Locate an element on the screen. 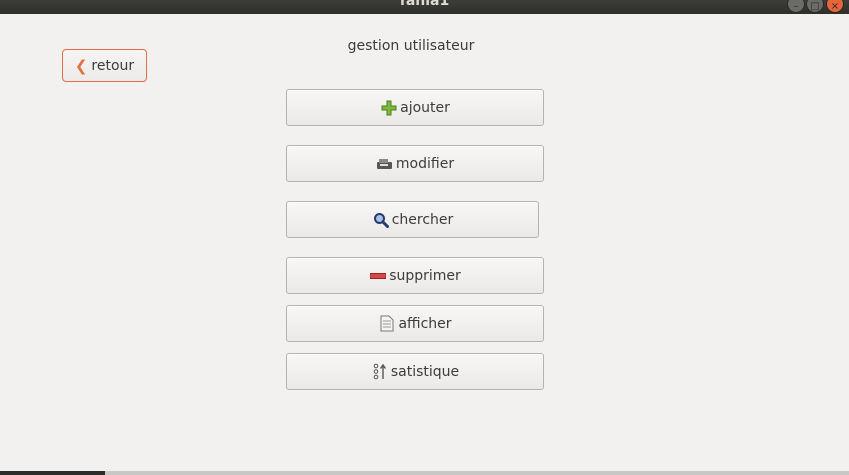  title-bar: fahia1 – □ × is located at coordinates (424, 7).